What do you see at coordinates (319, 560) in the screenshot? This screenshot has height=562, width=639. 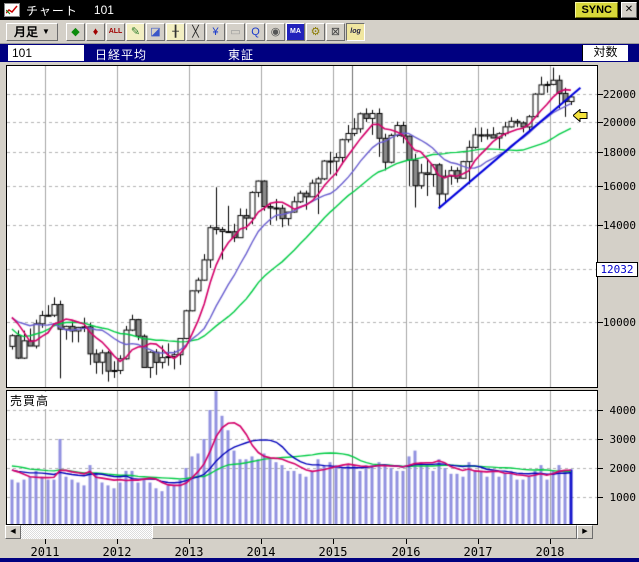 I see `window-bottom-edge` at bounding box center [319, 560].